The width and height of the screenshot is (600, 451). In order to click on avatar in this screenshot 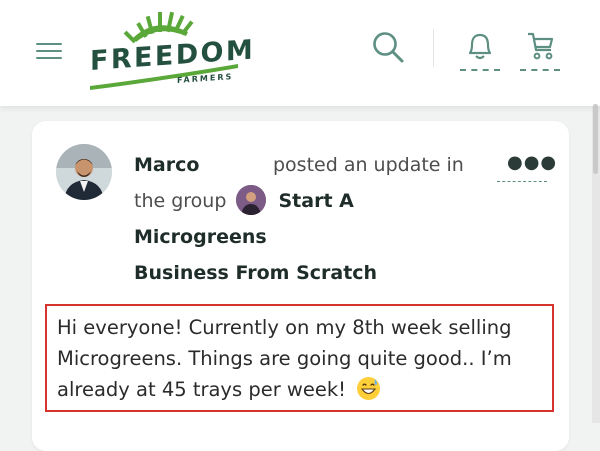, I will do `click(84, 172)`.